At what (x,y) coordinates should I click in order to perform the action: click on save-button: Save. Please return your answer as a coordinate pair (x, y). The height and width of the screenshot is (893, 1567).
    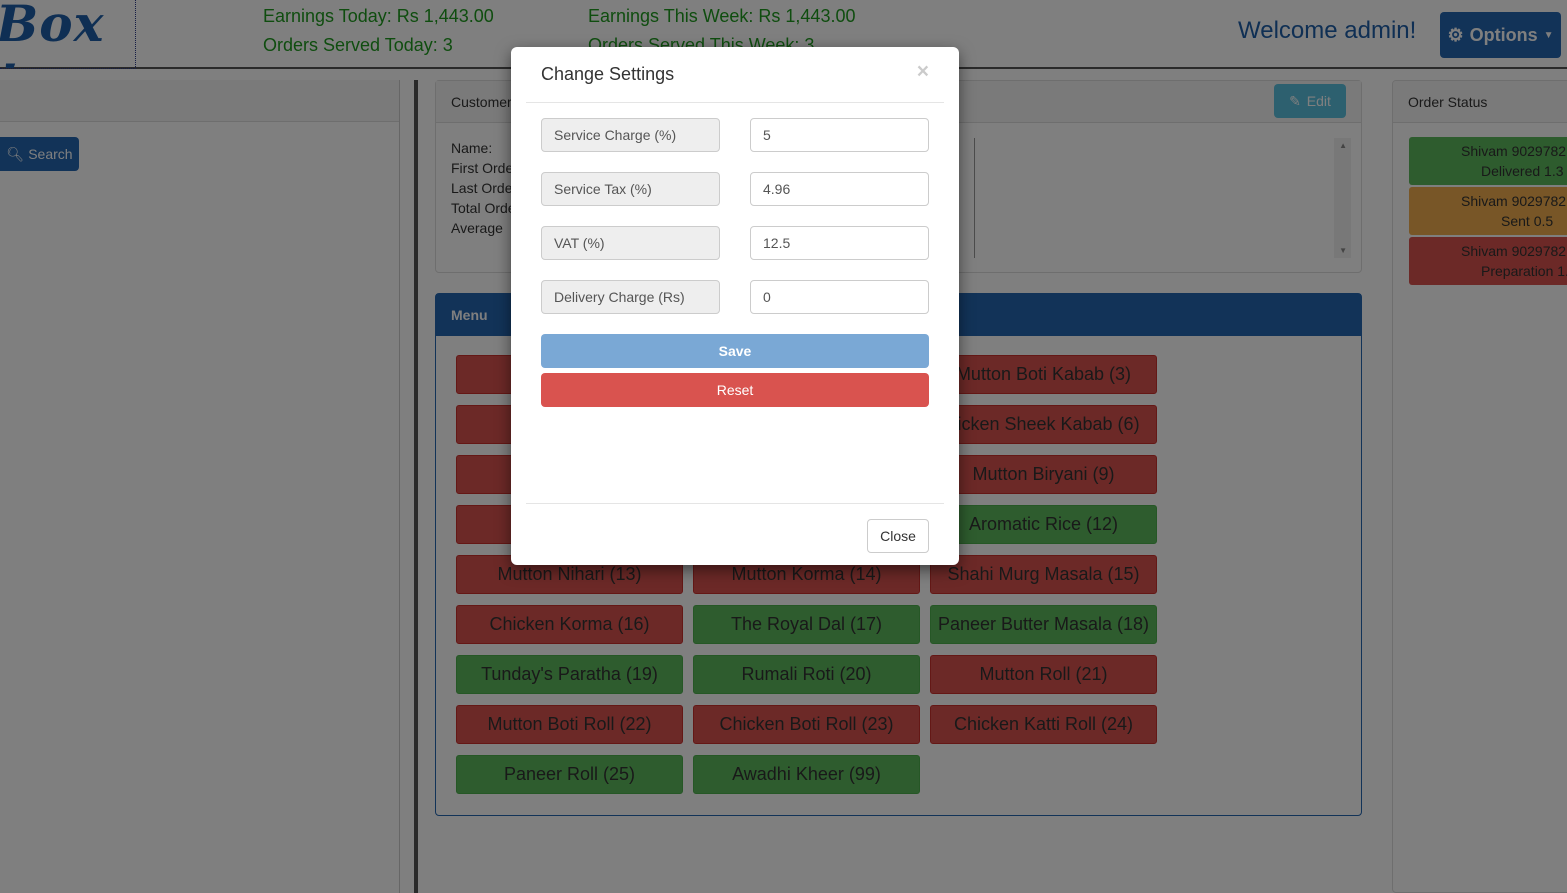
    Looking at the image, I should click on (735, 351).